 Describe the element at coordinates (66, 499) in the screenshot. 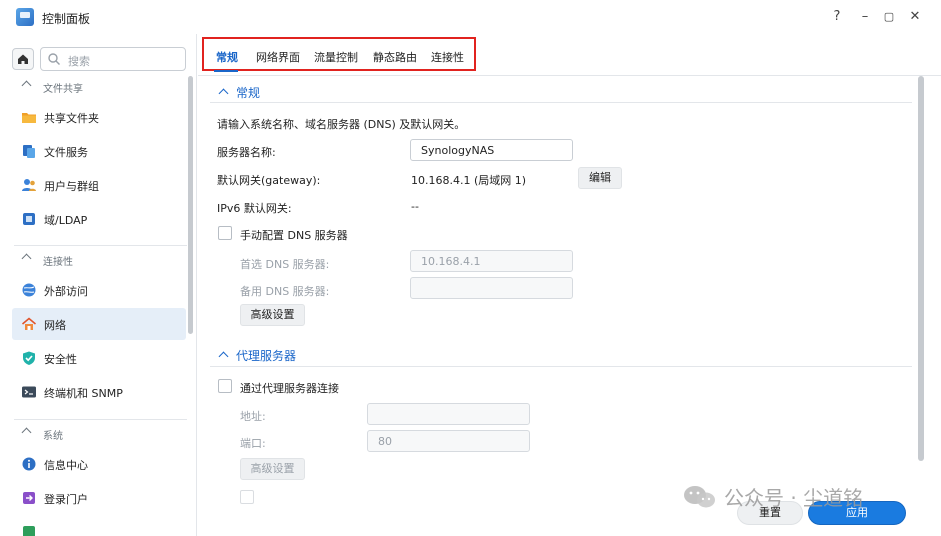

I see `sidebar-item-label: 登录门户` at that location.